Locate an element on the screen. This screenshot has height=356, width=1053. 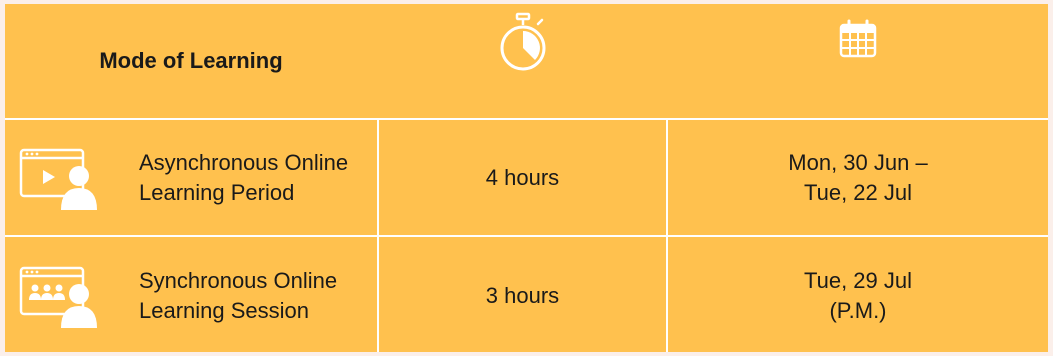
date-cell: Mon, 30 Jun – Tue, 22 Jul is located at coordinates (858, 177).